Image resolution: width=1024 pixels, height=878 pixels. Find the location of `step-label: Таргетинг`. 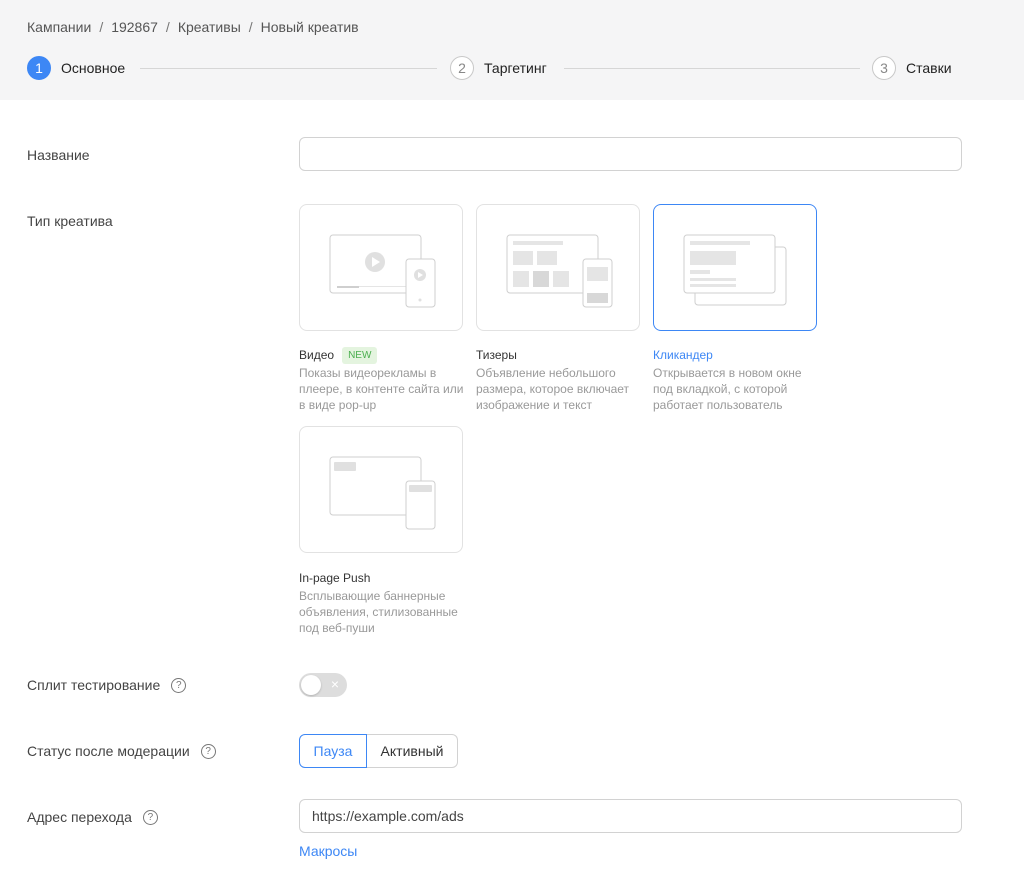

step-label: Таргетинг is located at coordinates (515, 68).